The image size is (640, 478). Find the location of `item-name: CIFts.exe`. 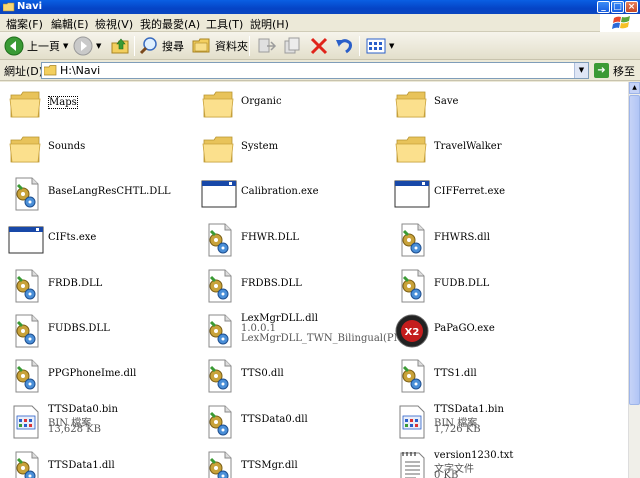

item-name: CIFts.exe is located at coordinates (72, 237).